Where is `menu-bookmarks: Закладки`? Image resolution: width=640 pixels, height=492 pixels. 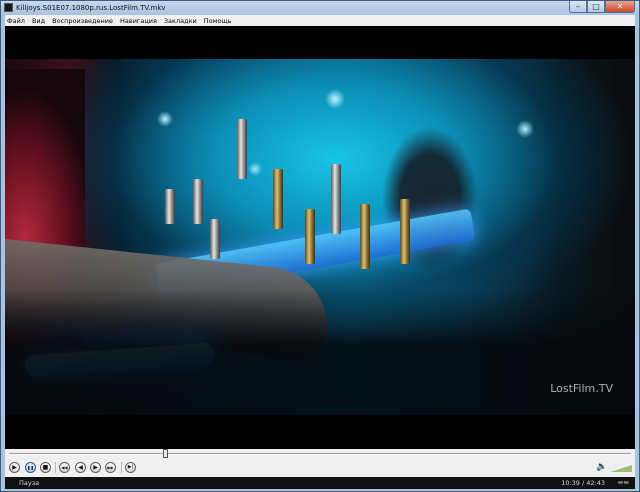 menu-bookmarks: Закладки is located at coordinates (180, 21).